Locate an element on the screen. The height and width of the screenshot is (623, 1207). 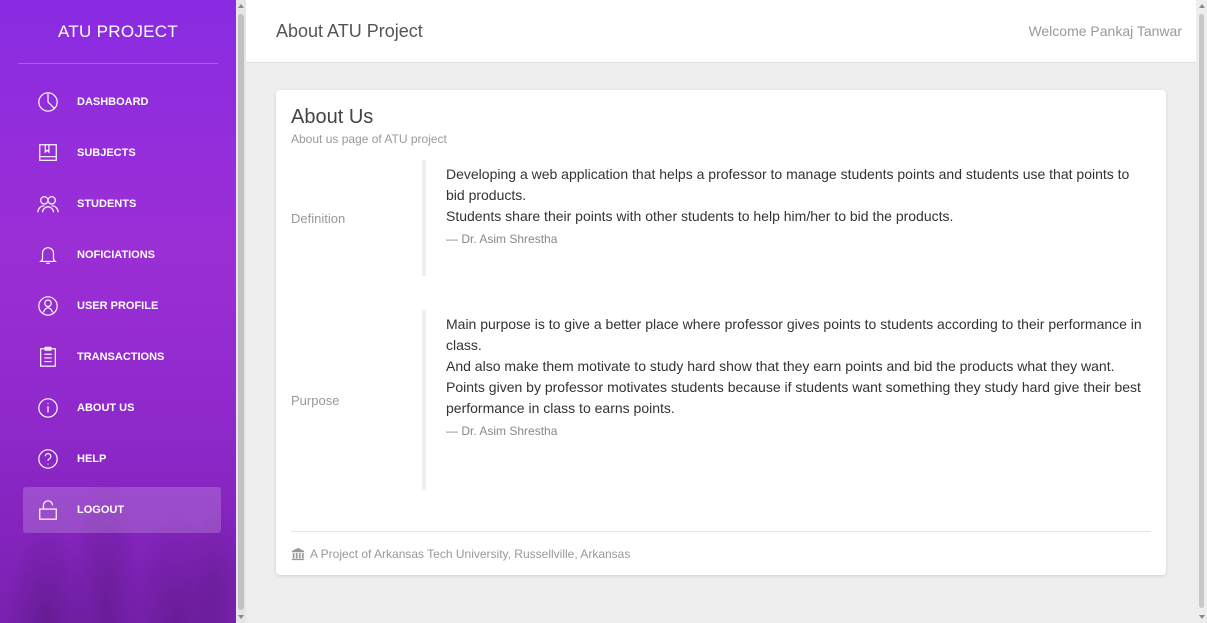
card-title: About Us is located at coordinates (332, 117).